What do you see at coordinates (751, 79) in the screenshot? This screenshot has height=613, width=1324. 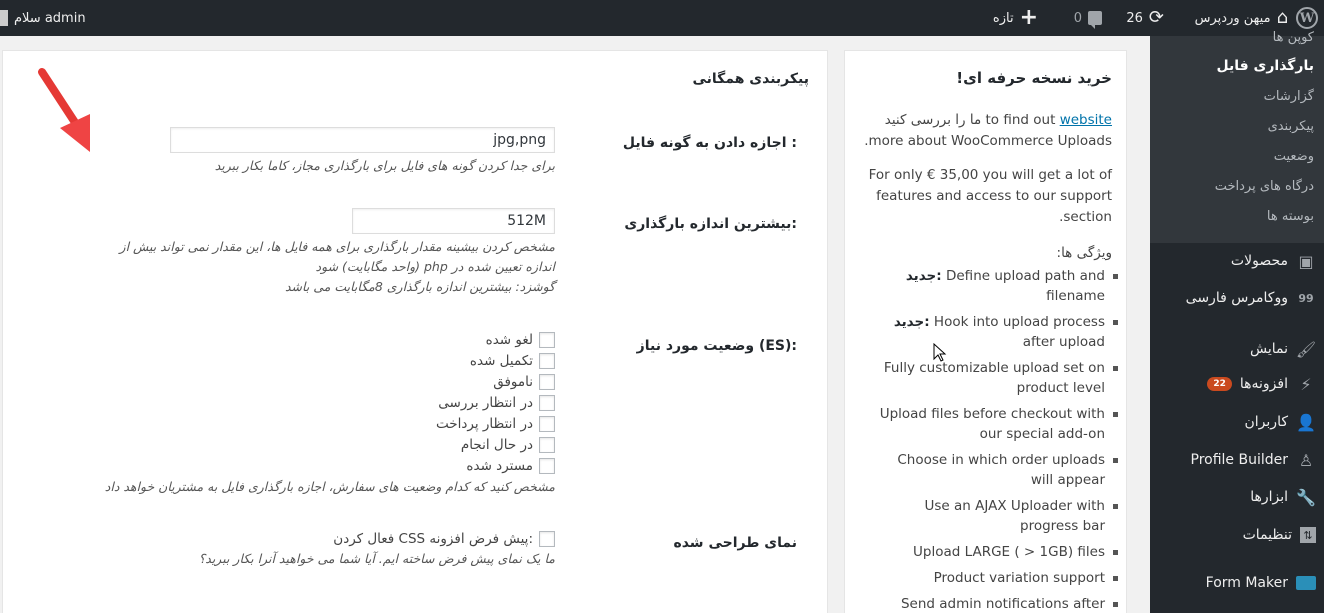 I see `section-title: پیکربندی همگانی` at bounding box center [751, 79].